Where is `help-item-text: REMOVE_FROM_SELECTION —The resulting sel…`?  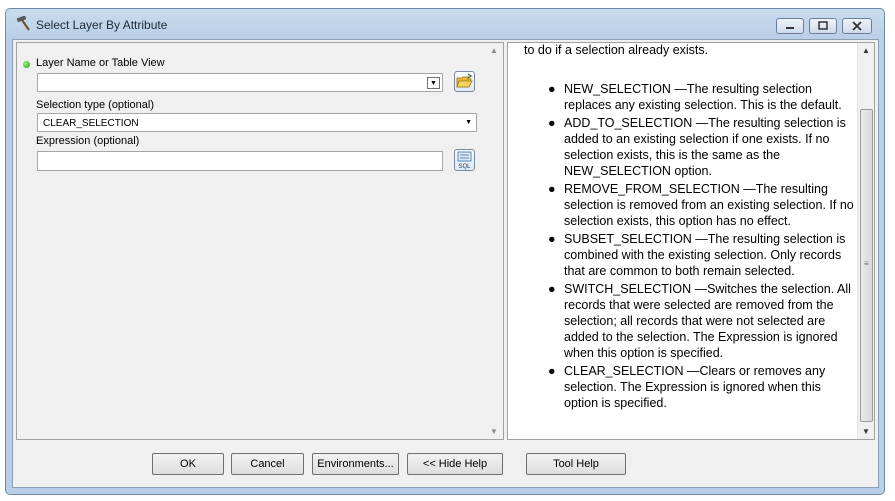 help-item-text: REMOVE_FROM_SELECTION —The resulting sel… is located at coordinates (709, 205).